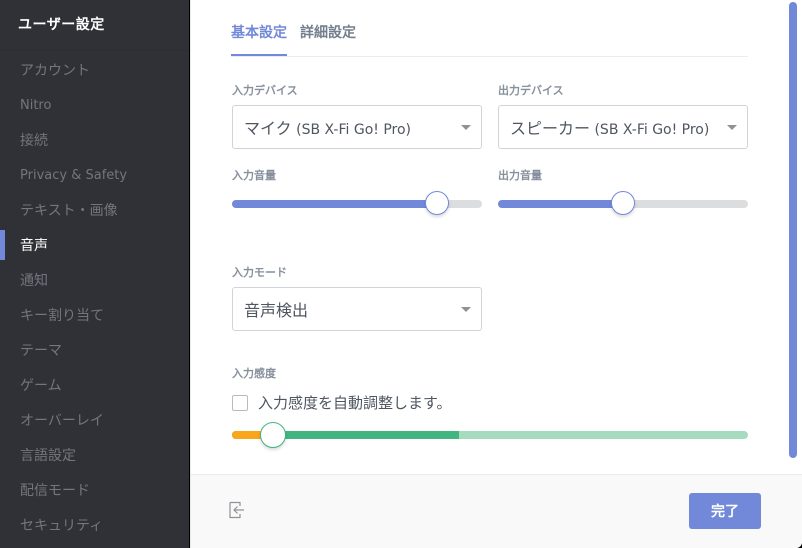  I want to click on sidebar-item-label: Nitro, so click(36, 105).